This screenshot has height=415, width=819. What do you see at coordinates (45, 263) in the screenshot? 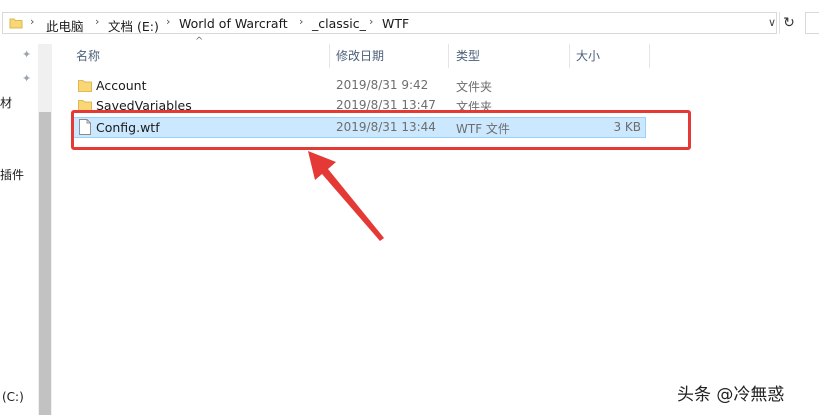
I see `nav-scrollbar-thumb` at bounding box center [45, 263].